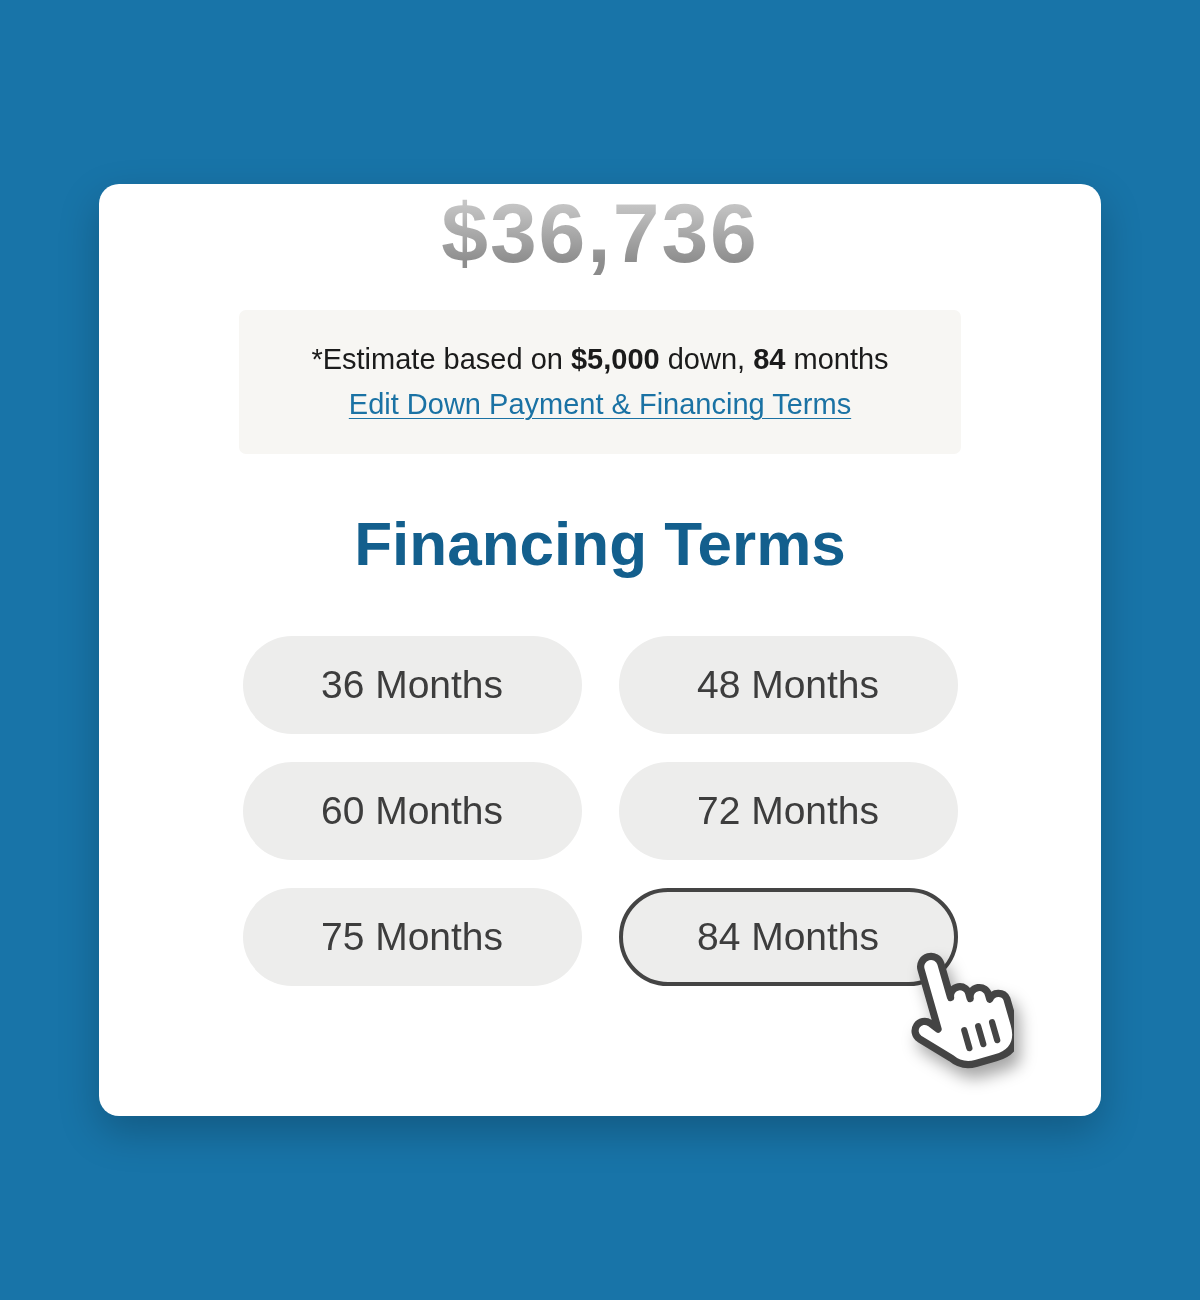 The height and width of the screenshot is (1300, 1200). What do you see at coordinates (412, 685) in the screenshot?
I see `term-button: 36 Months` at bounding box center [412, 685].